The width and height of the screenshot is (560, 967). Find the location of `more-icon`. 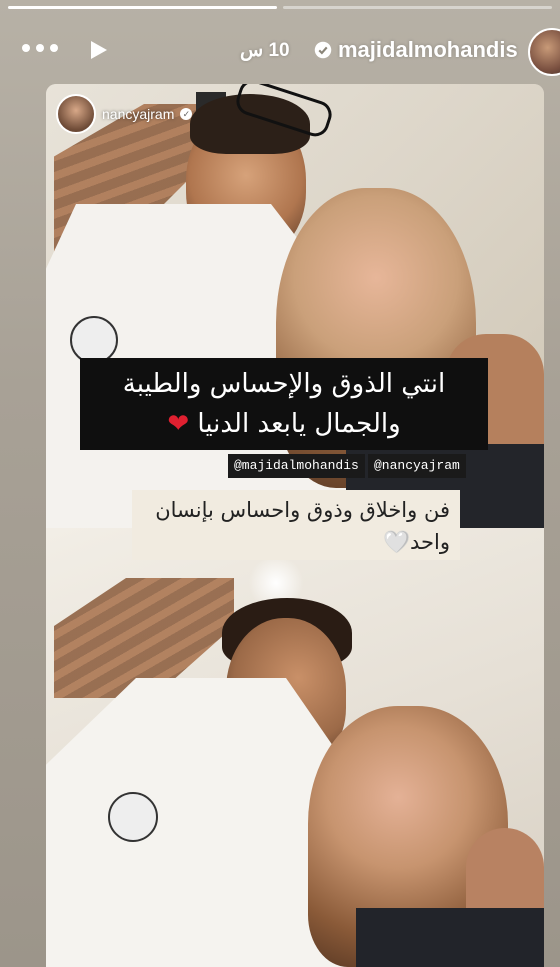

more-icon is located at coordinates (42, 48).